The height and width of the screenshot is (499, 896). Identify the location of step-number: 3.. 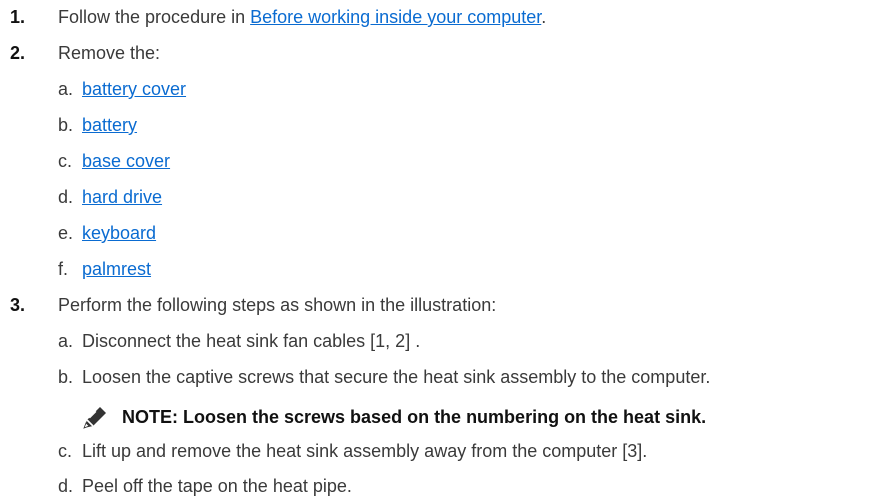
(18, 305).